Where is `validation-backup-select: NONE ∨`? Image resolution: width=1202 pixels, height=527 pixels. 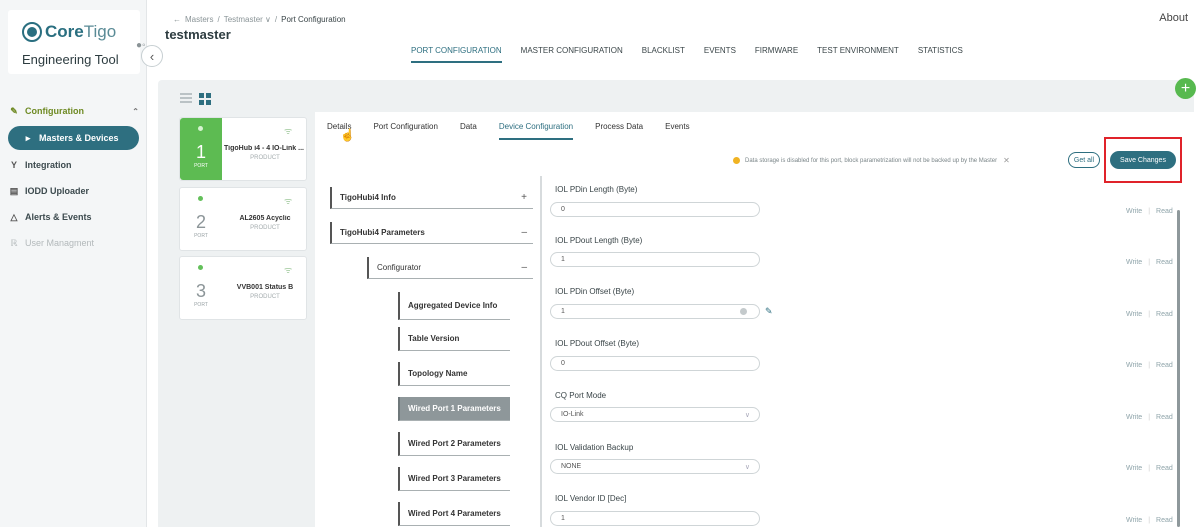 validation-backup-select: NONE ∨ is located at coordinates (655, 466).